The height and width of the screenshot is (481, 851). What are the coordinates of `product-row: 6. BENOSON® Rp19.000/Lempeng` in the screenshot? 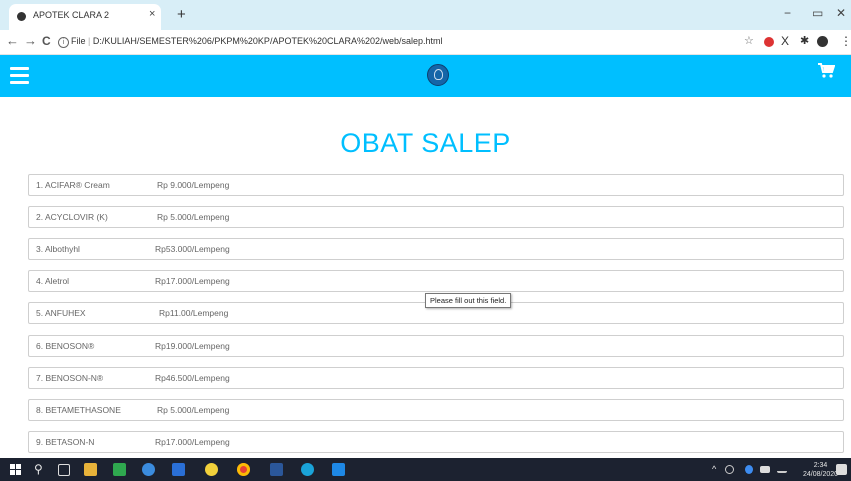 It's located at (436, 346).